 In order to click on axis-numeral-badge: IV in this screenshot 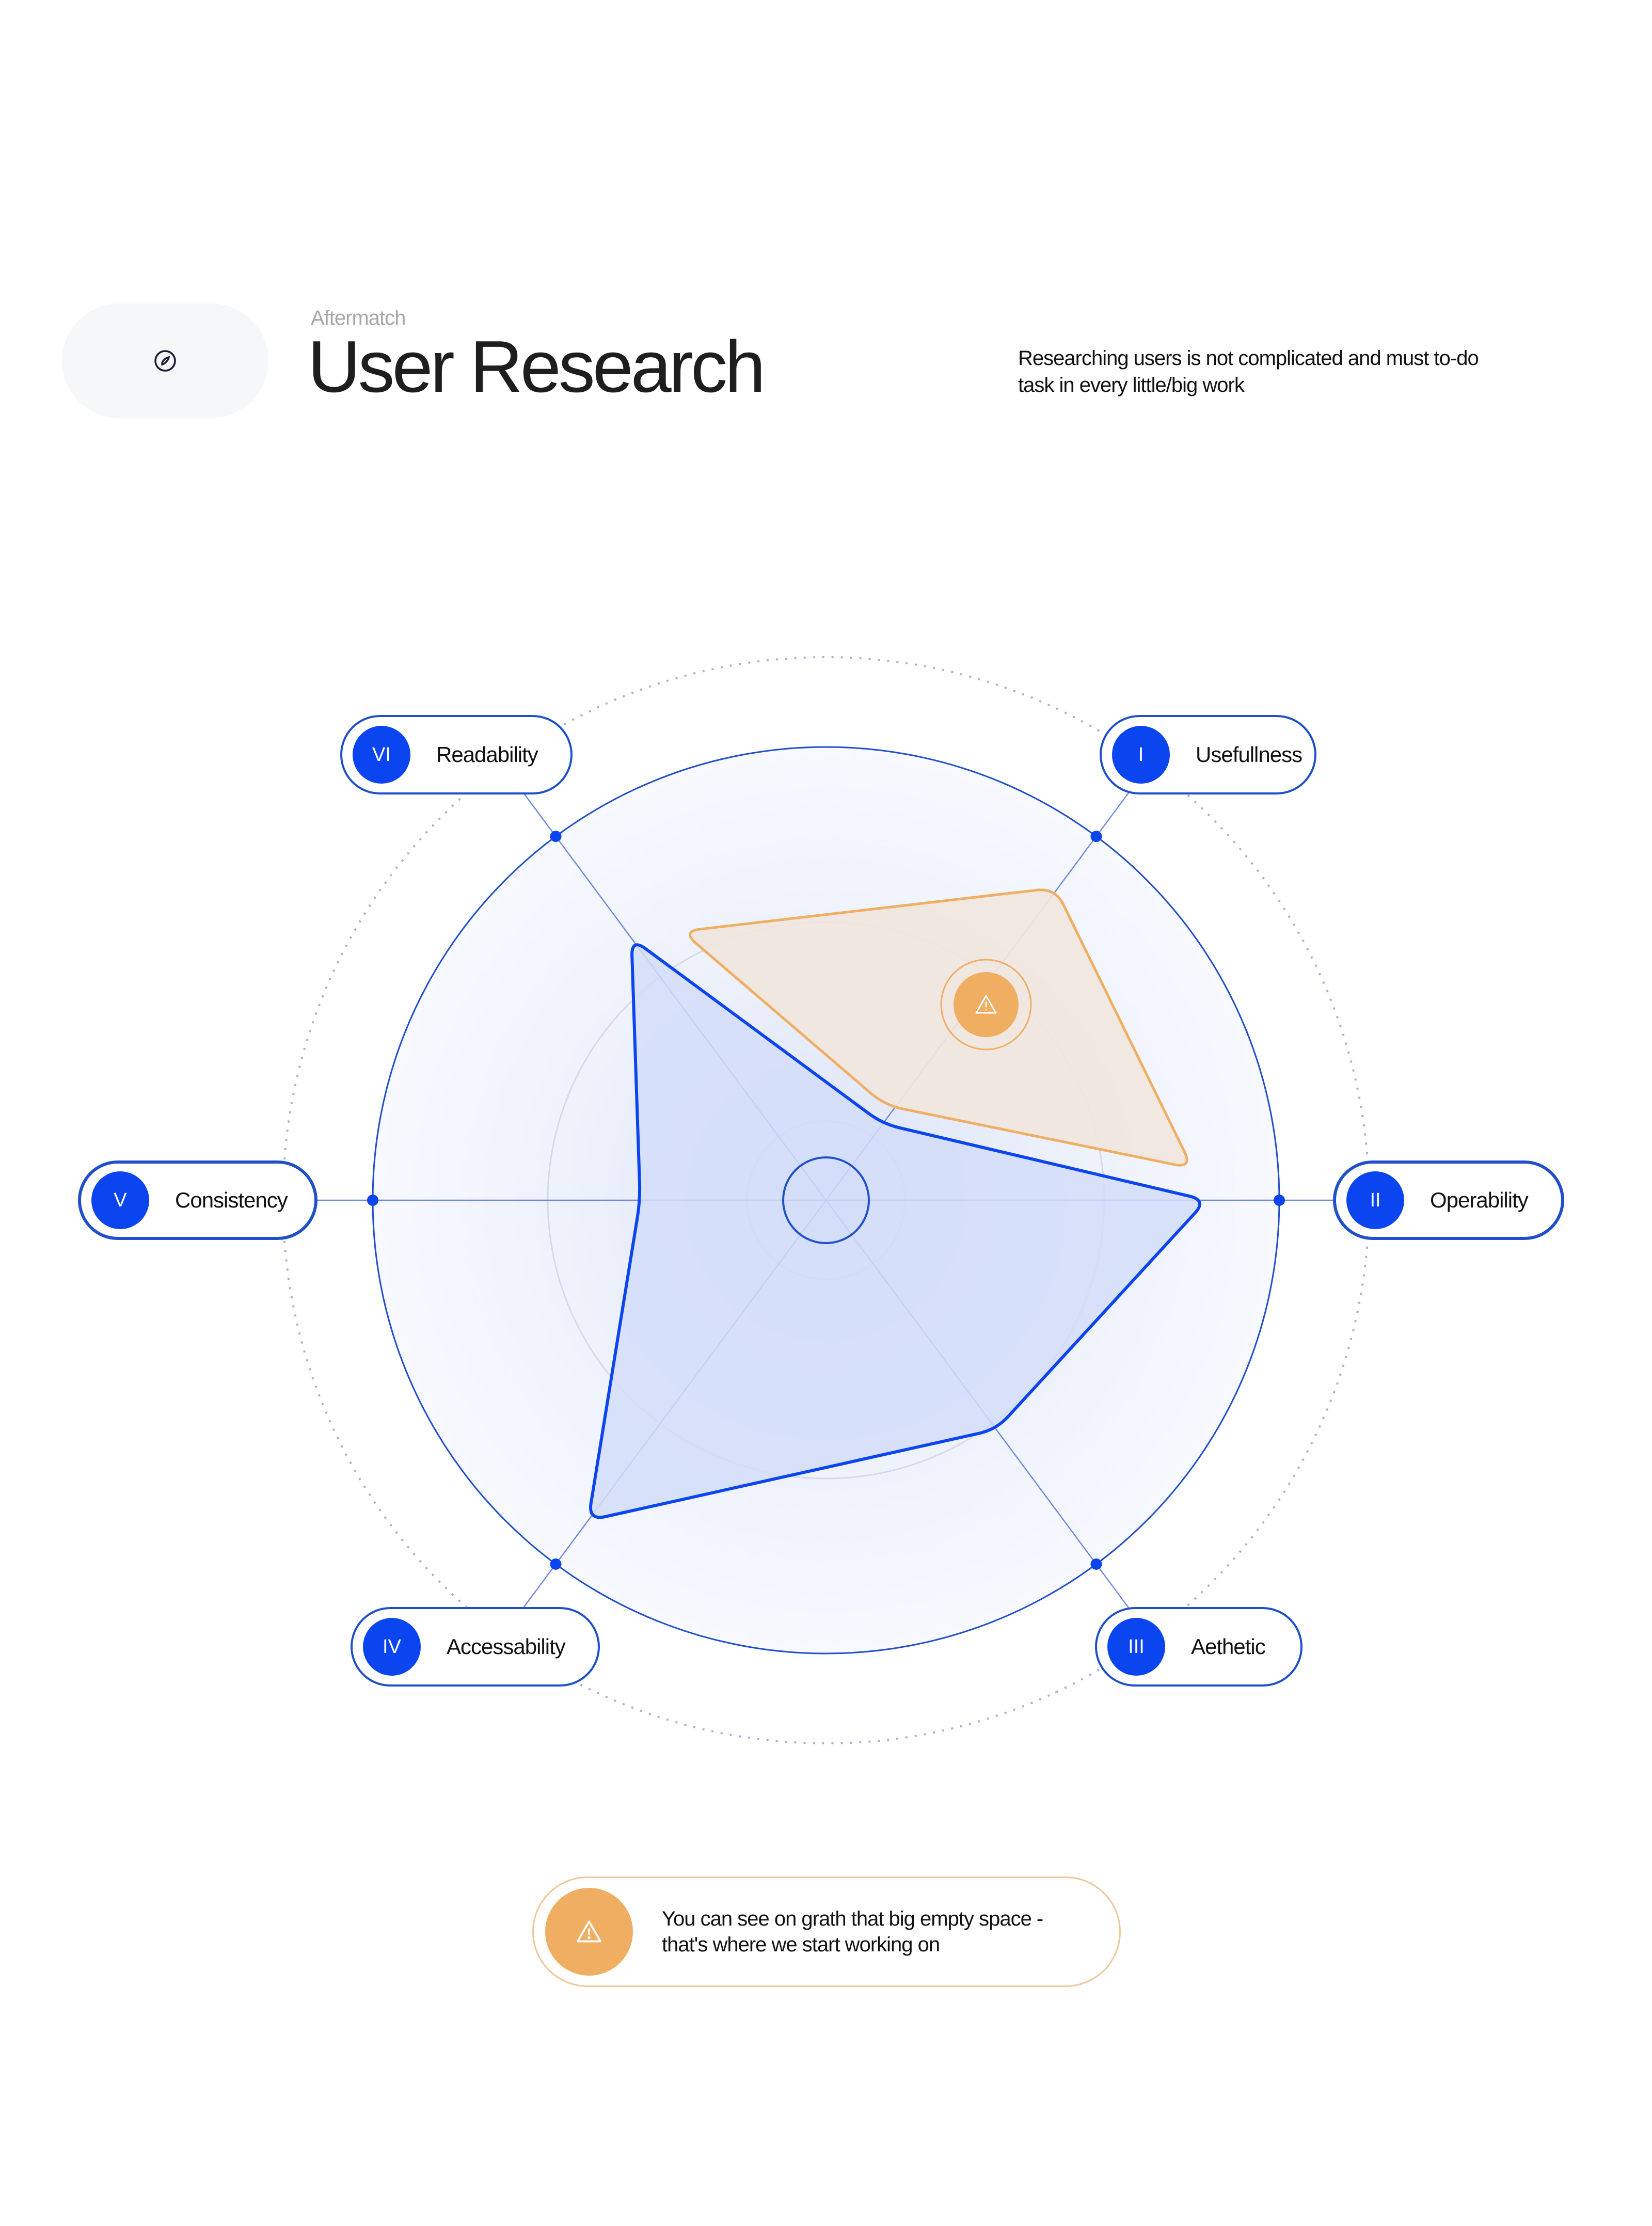, I will do `click(392, 1647)`.